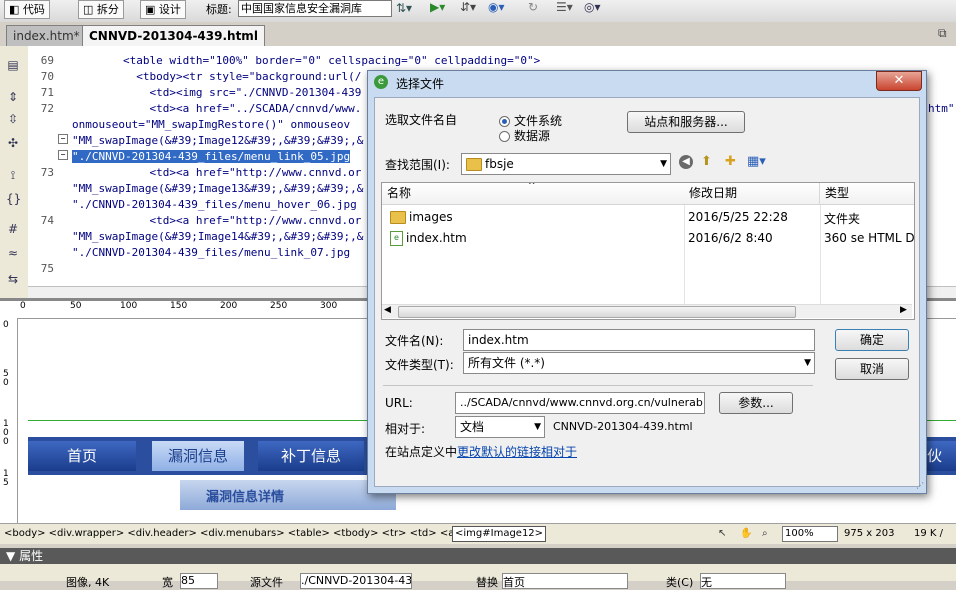 This screenshot has width=956, height=590. What do you see at coordinates (517, 452) in the screenshot?
I see `change-default-link: 更改默认的链接相对于` at bounding box center [517, 452].